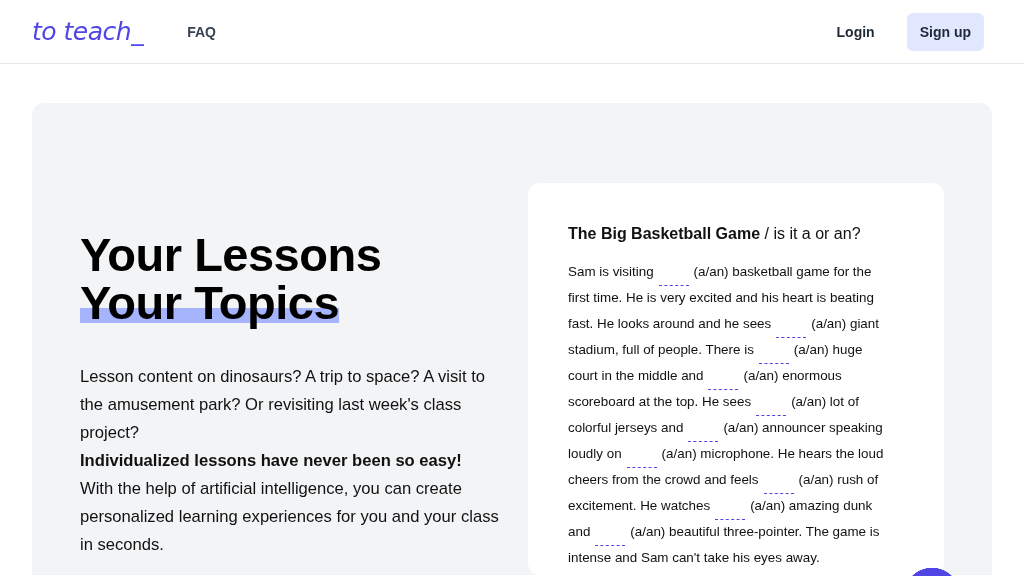 The width and height of the screenshot is (1024, 576). Describe the element at coordinates (611, 271) in the screenshot. I see `story-text: Sam is visiting` at that location.